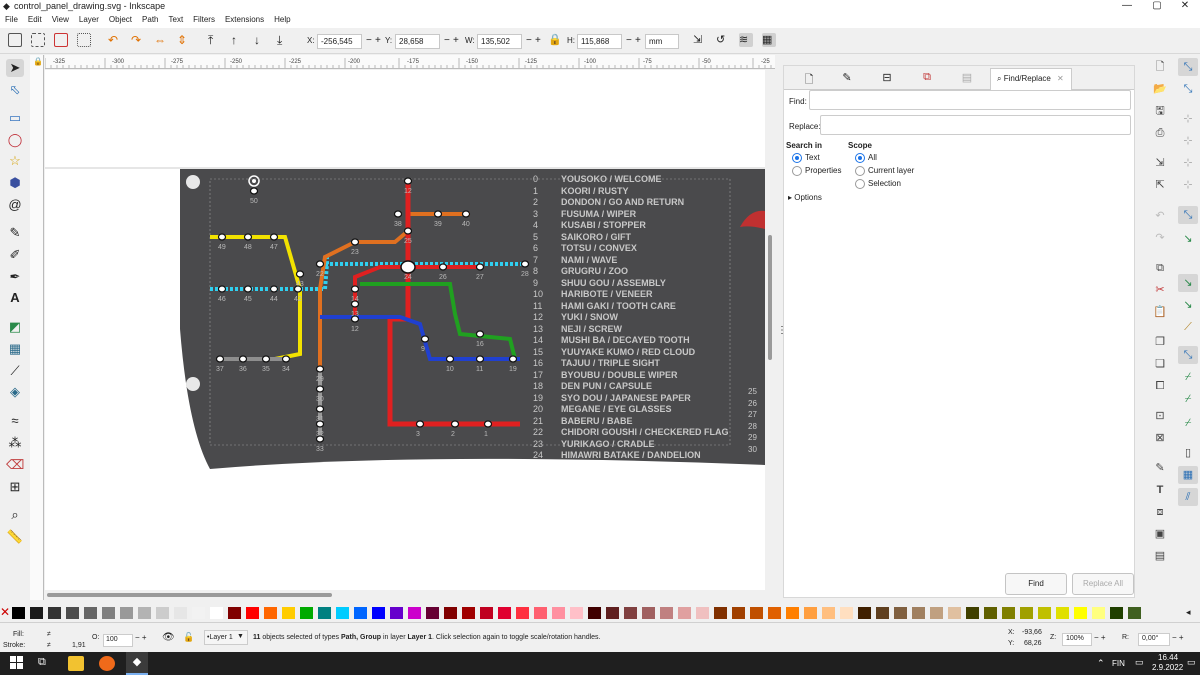 This screenshot has height=675, width=1200. I want to click on paste-icon: 📋, so click(1160, 312).